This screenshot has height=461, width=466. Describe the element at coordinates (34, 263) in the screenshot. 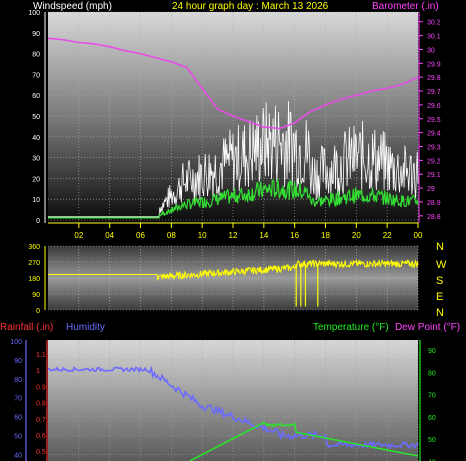

I see `direction-tick-label: 270` at that location.